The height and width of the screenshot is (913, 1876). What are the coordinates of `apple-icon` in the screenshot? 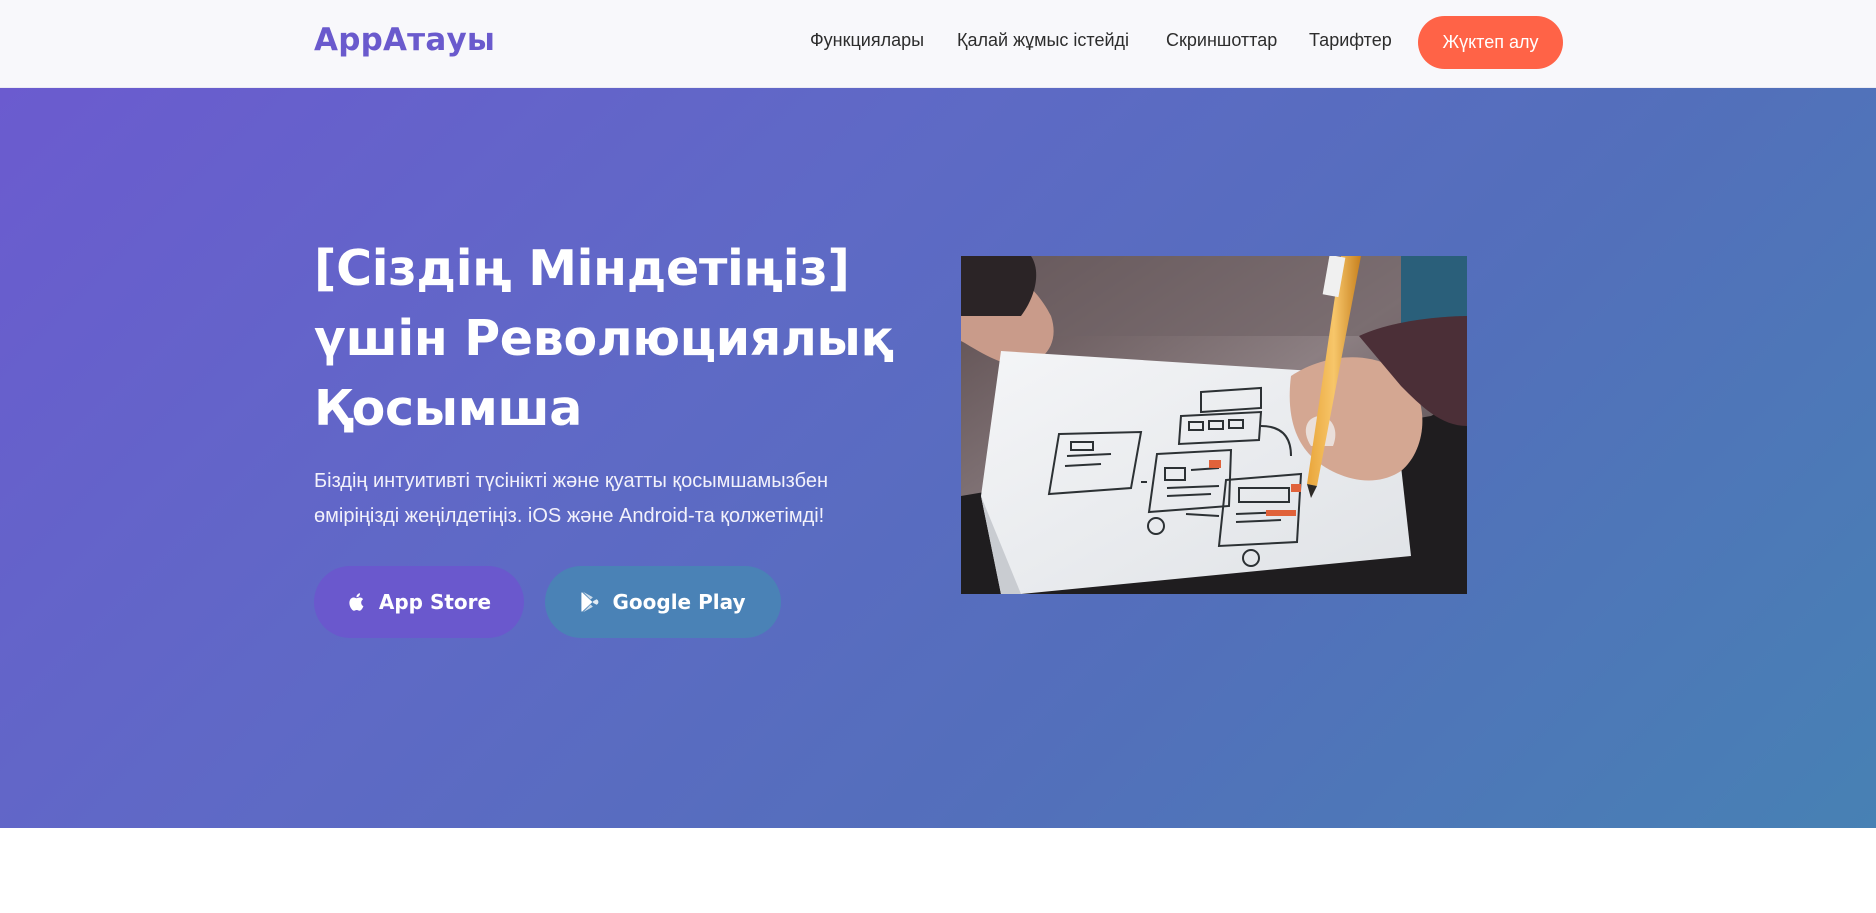 It's located at (357, 602).